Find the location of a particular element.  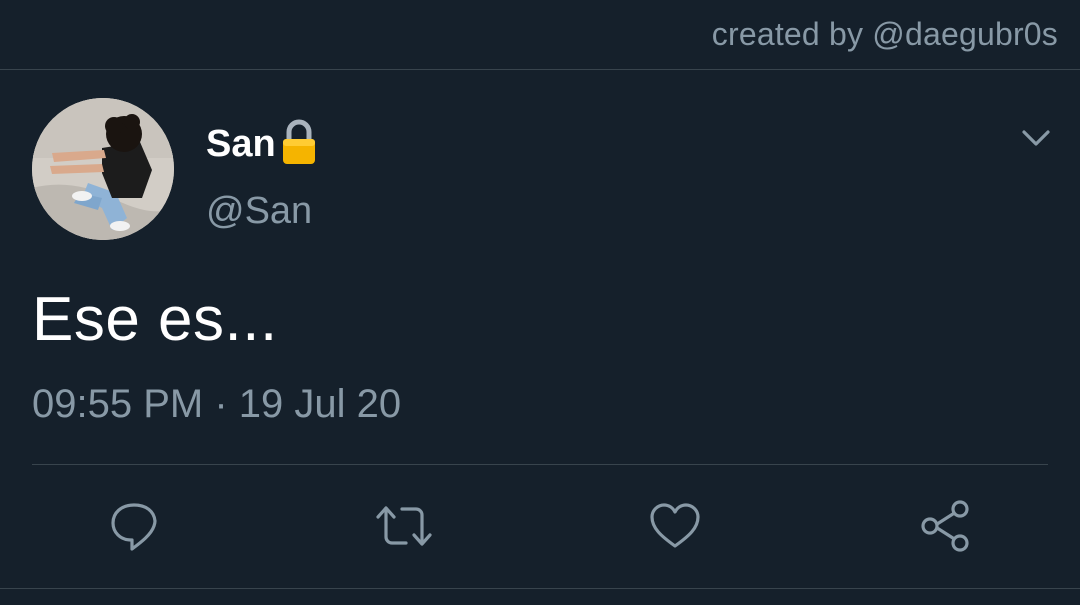

avatar-photo is located at coordinates (103, 169).